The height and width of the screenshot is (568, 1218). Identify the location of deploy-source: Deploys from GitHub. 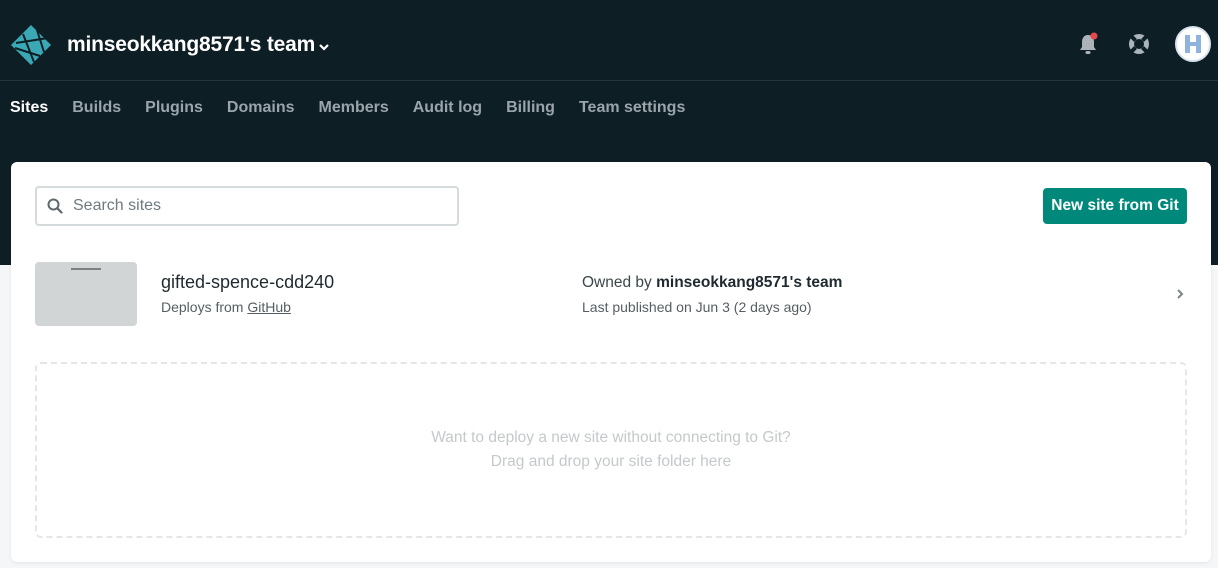
(226, 307).